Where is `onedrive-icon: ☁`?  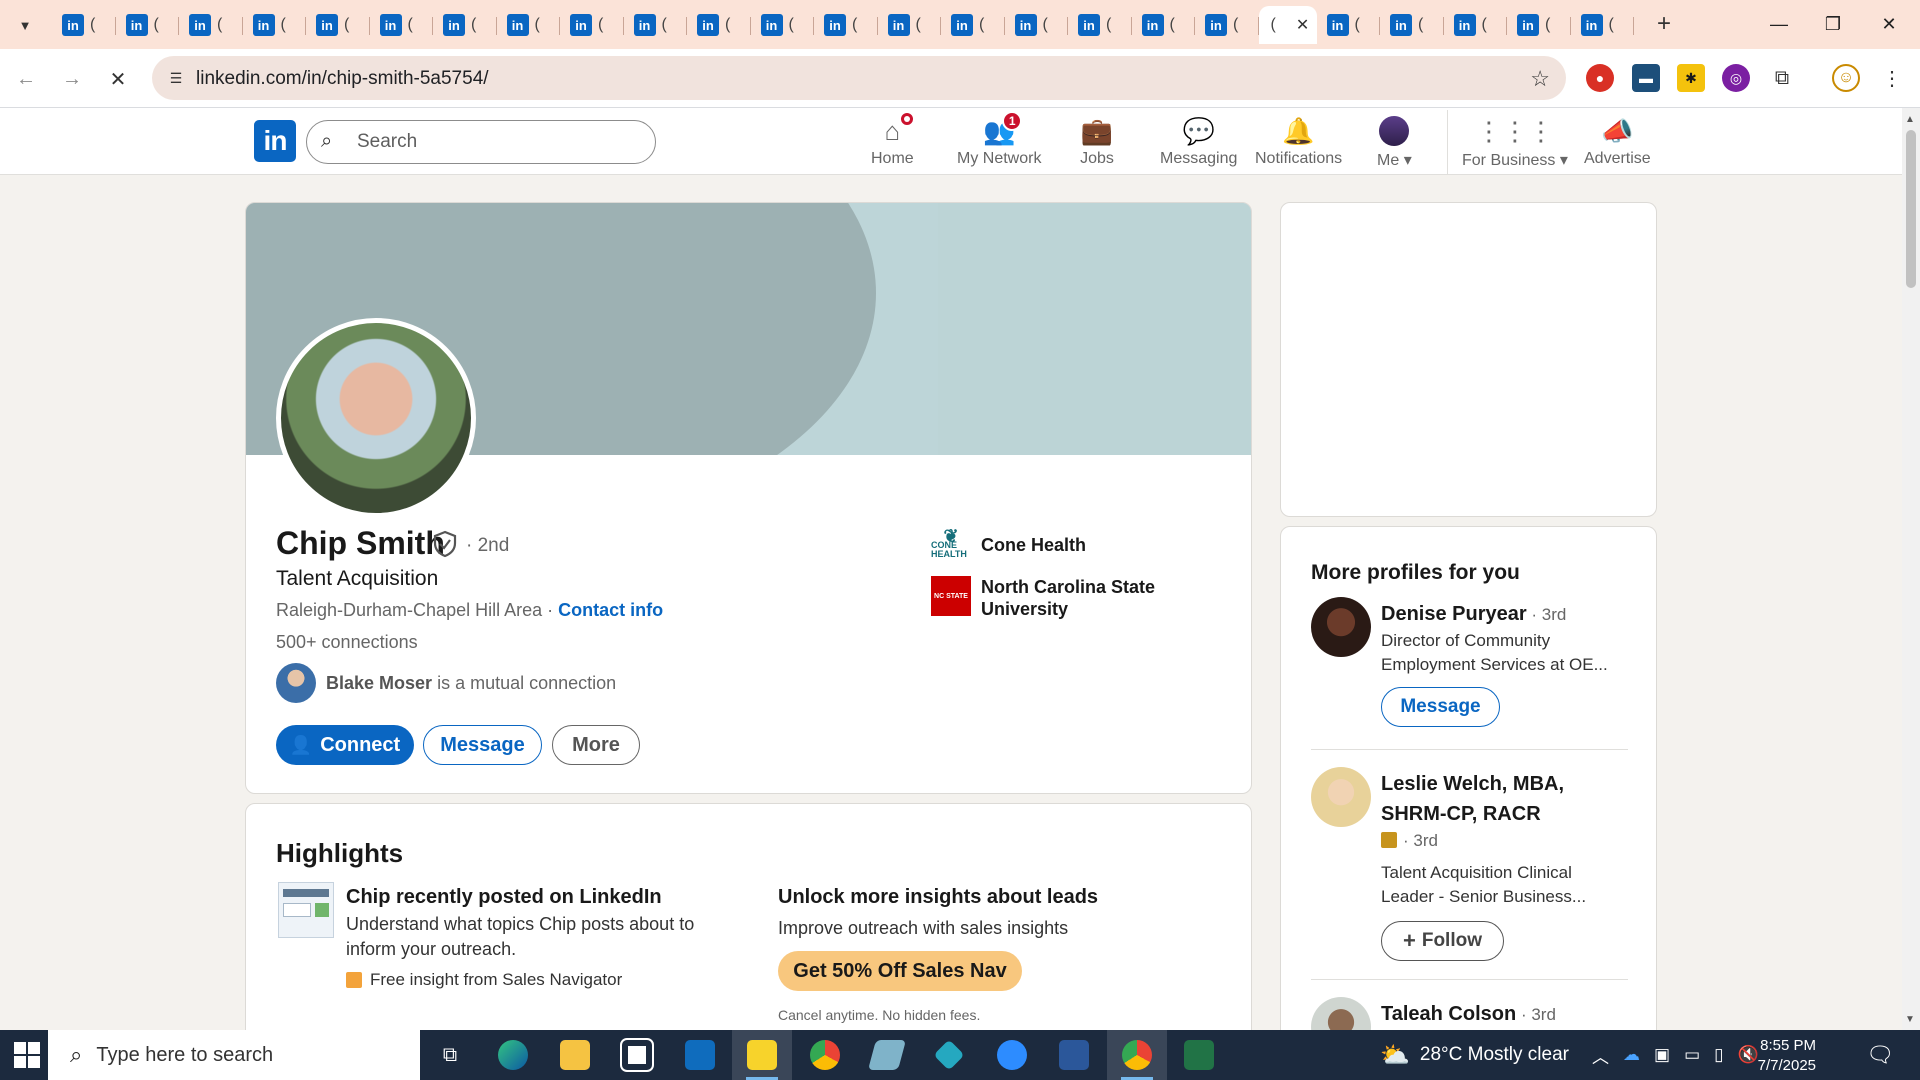 onedrive-icon: ☁ is located at coordinates (1631, 1055).